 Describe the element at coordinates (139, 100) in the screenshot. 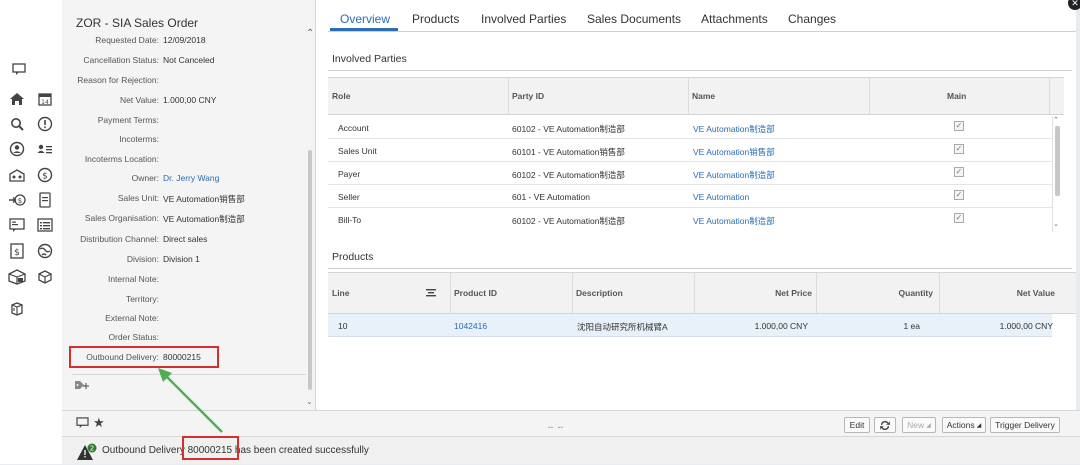

I see `field-label: Net Value:` at that location.